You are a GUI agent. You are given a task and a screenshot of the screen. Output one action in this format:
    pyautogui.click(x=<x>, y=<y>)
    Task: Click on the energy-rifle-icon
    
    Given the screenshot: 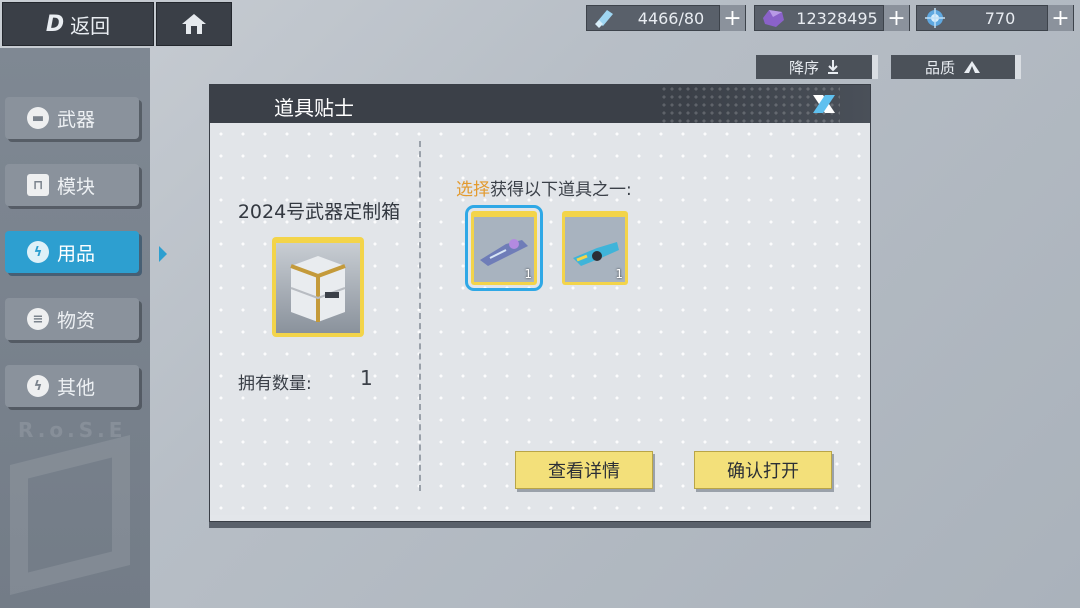 What is the action you would take?
    pyautogui.click(x=504, y=252)
    